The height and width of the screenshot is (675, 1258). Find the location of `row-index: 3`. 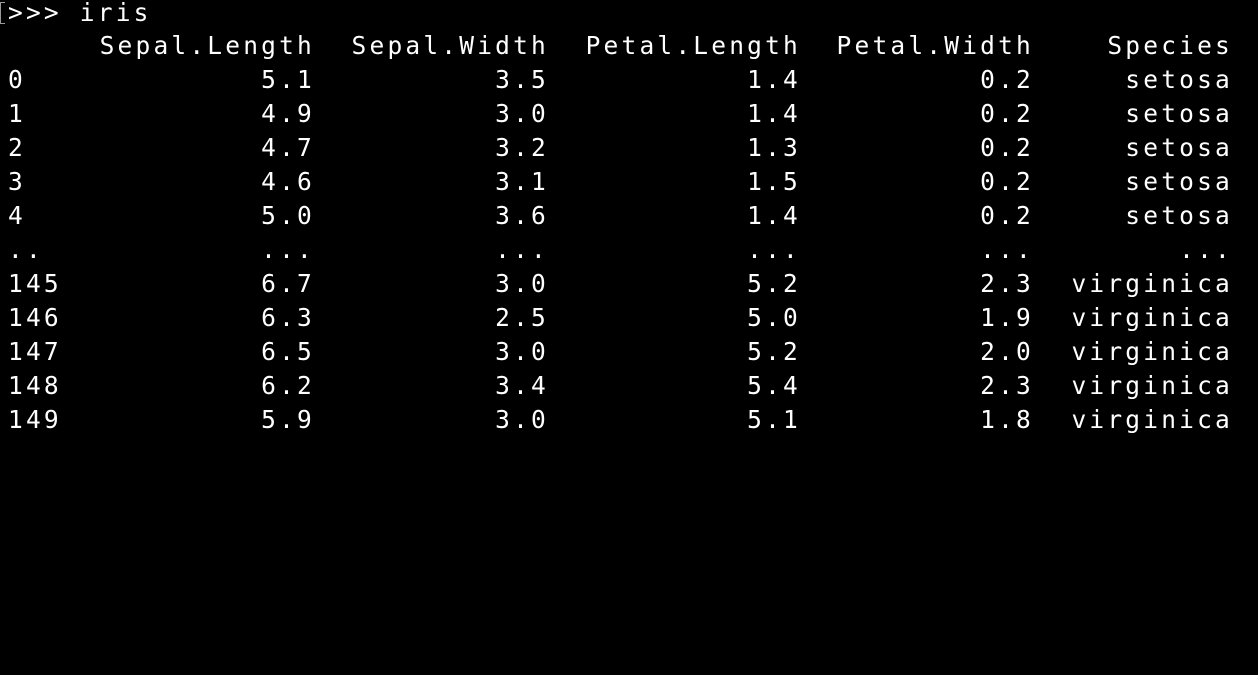

row-index: 3 is located at coordinates (17, 181).